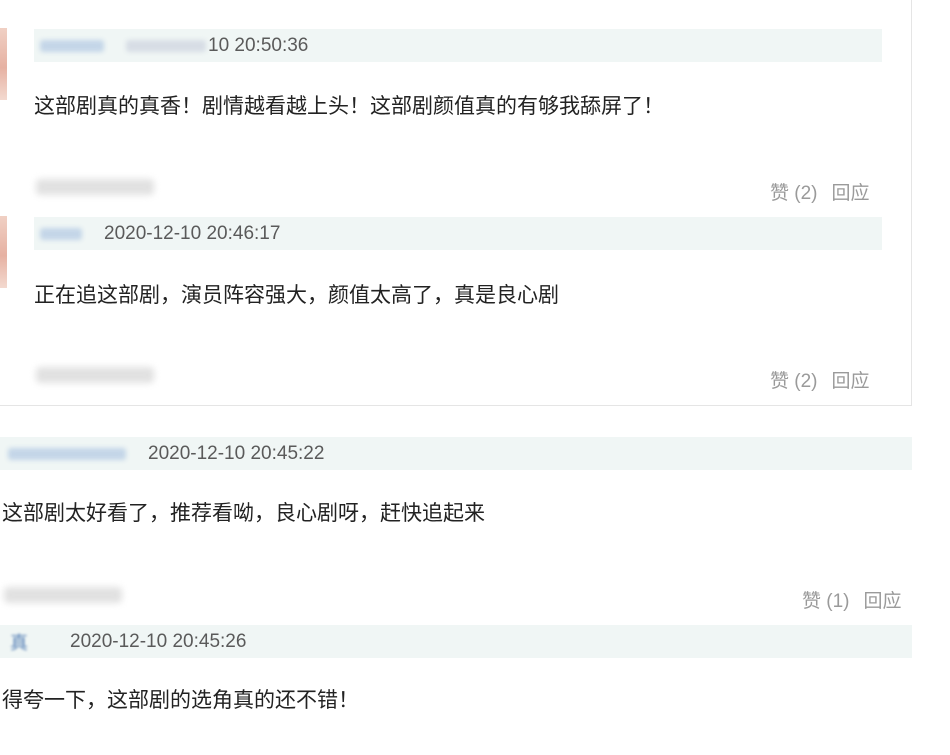 Image resolution: width=950 pixels, height=755 pixels. What do you see at coordinates (192, 233) in the screenshot?
I see `comment-timestamp: 2020-12-10 20:46:17` at bounding box center [192, 233].